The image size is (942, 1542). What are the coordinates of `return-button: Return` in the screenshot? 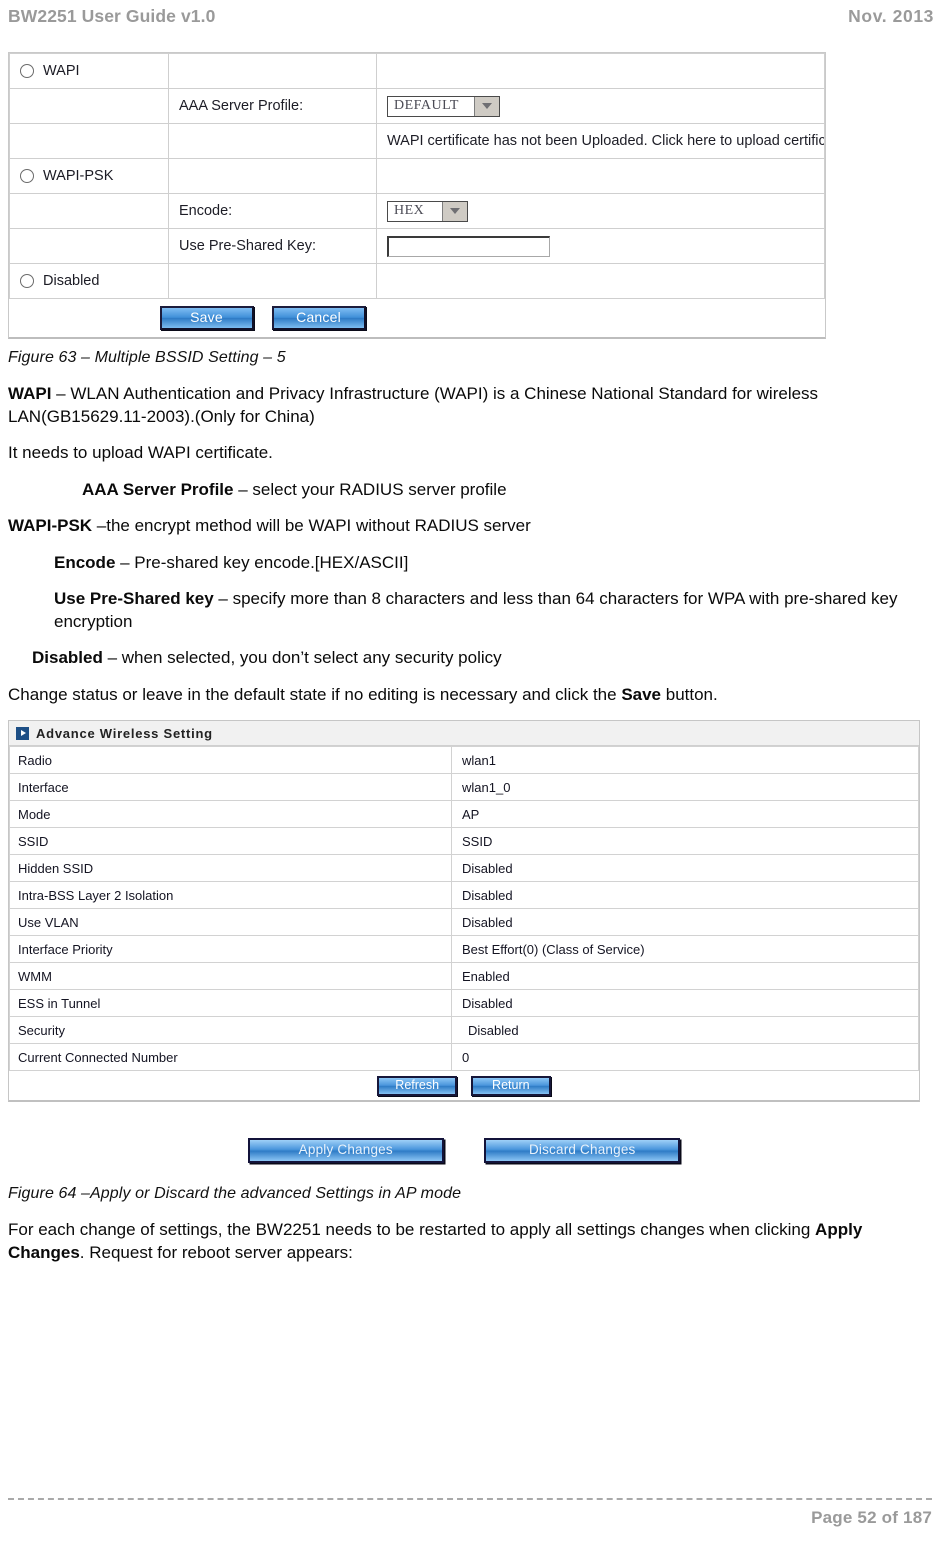 It's located at (510, 1085).